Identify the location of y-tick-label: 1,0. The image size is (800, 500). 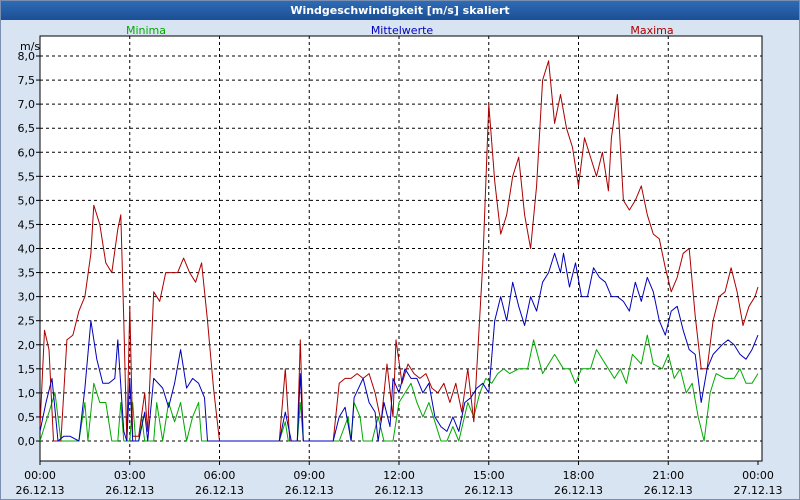
(27, 393).